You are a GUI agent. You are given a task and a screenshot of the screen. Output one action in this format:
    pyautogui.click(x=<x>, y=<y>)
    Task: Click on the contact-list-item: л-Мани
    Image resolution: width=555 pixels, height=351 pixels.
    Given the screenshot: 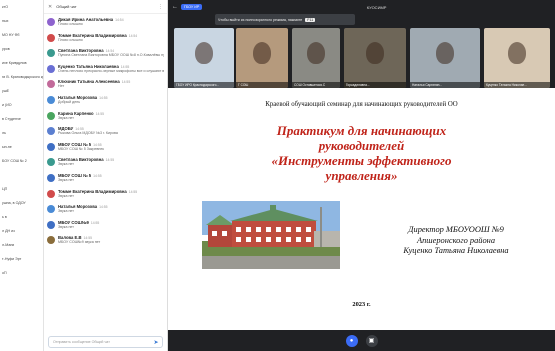 What is the action you would take?
    pyautogui.click(x=21, y=245)
    